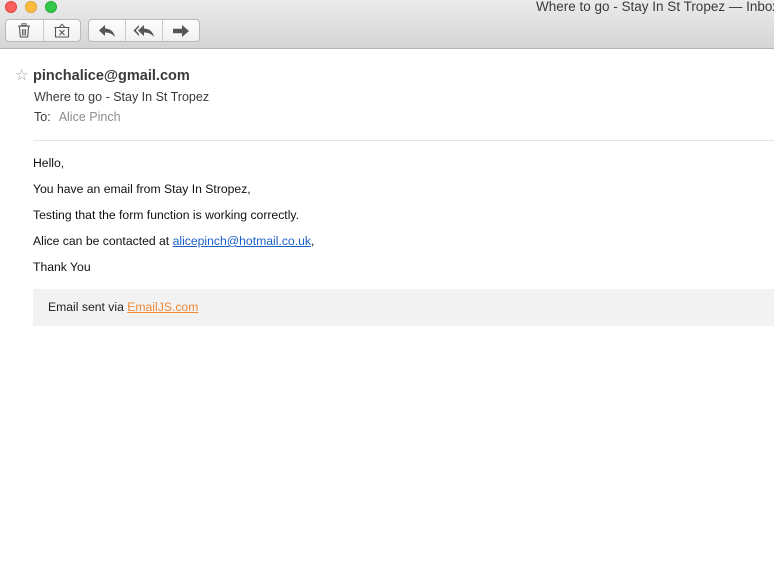 The height and width of the screenshot is (564, 774). What do you see at coordinates (122, 97) in the screenshot?
I see `message-subject: Where to go - Stay In St Tropez` at bounding box center [122, 97].